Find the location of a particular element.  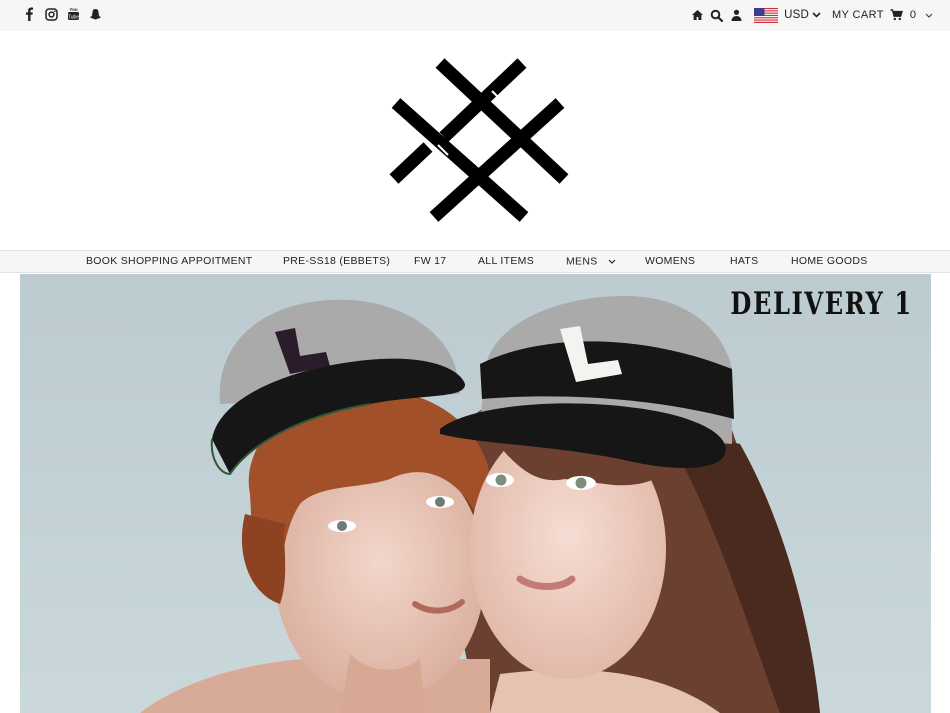

currency-selector: USD is located at coordinates (796, 15).